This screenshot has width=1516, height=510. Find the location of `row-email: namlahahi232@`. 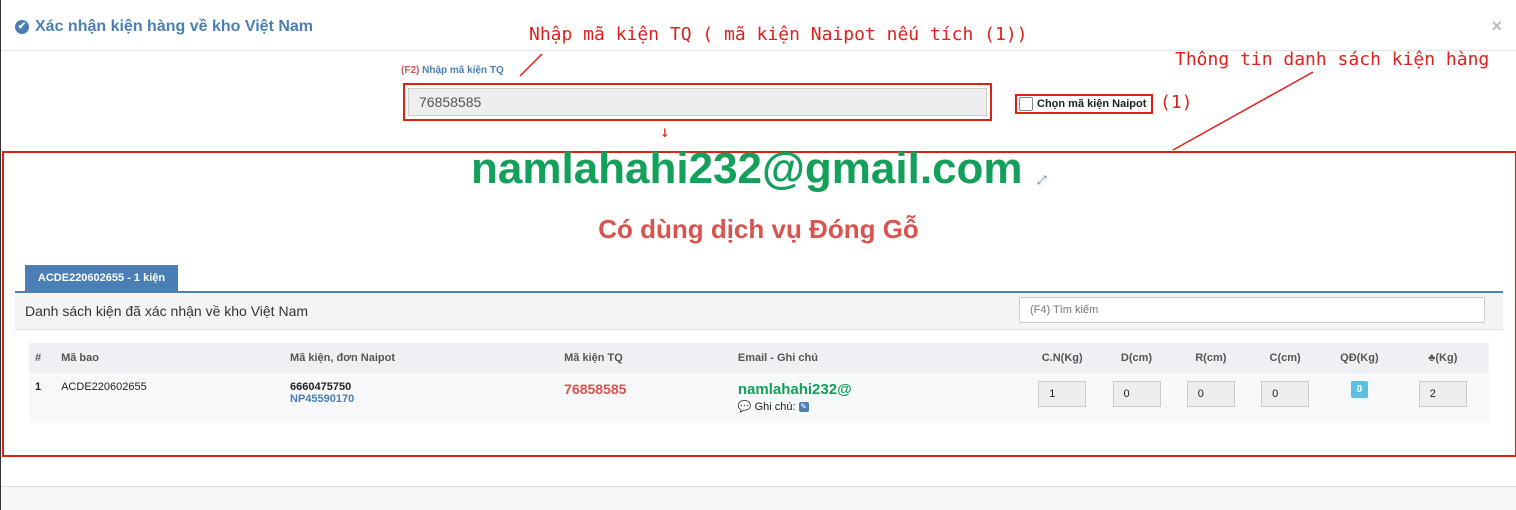

row-email: namlahahi232@ is located at coordinates (794, 389).